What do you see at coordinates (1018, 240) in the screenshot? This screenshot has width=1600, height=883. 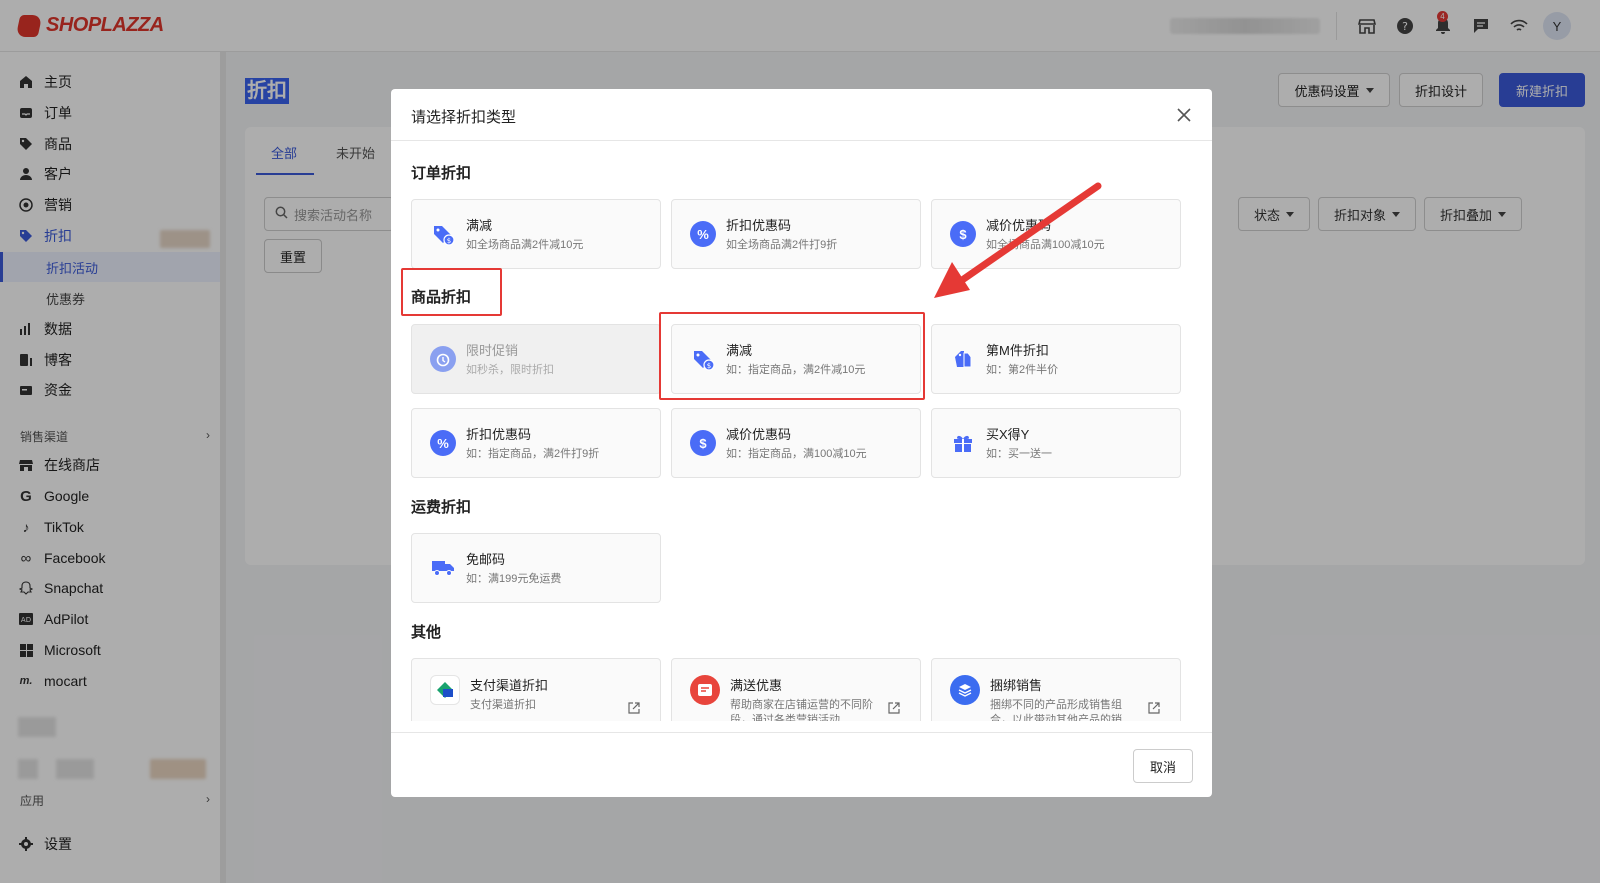 I see `annotation-arrow-icon` at bounding box center [1018, 240].